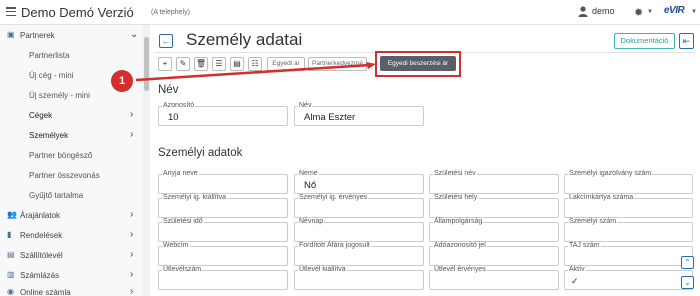  Describe the element at coordinates (628, 254) in the screenshot. I see `personal-field: TAJ szám` at that location.